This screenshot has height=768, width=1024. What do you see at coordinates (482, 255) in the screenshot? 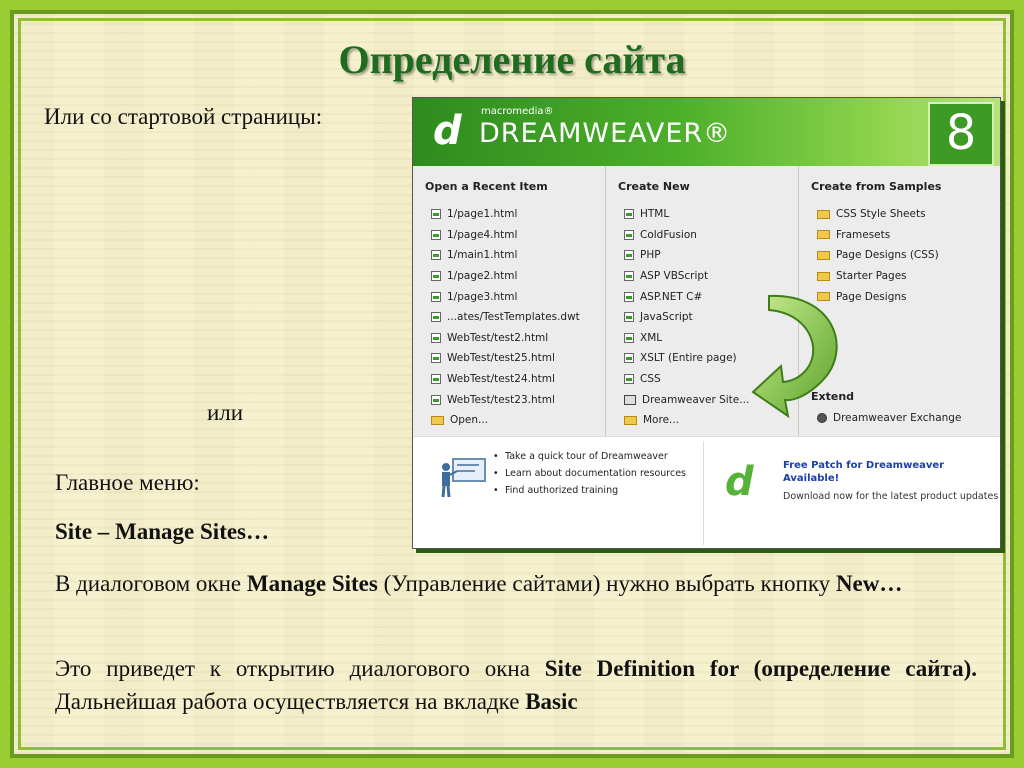
I see `recent-item-label: 1/main1.html` at bounding box center [482, 255].